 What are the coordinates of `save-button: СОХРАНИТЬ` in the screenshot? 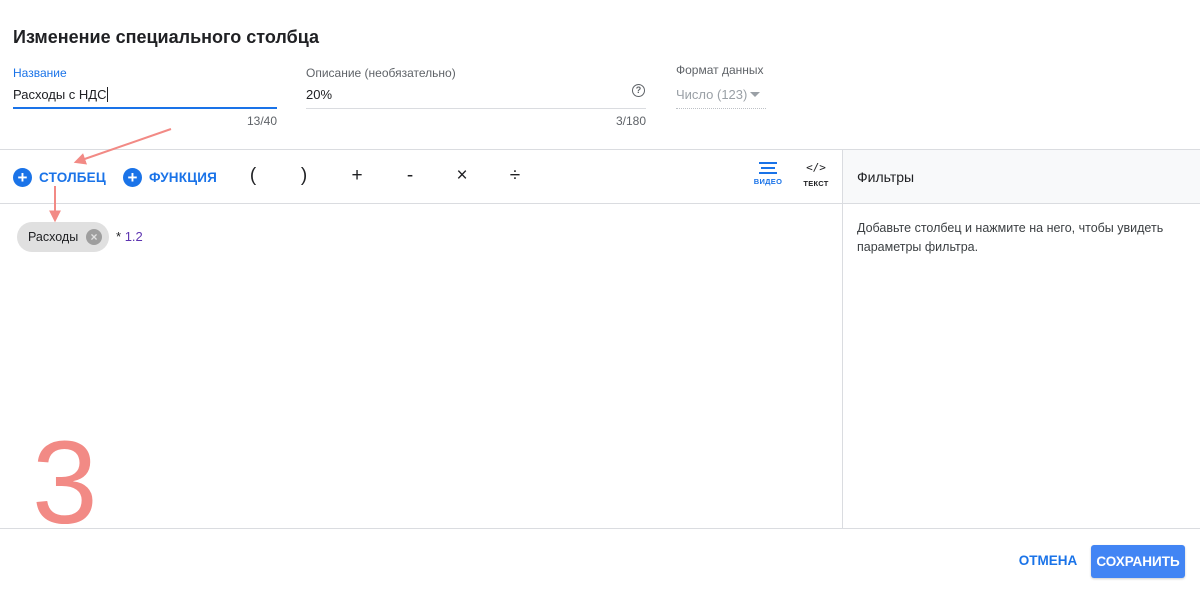 It's located at (1138, 561).